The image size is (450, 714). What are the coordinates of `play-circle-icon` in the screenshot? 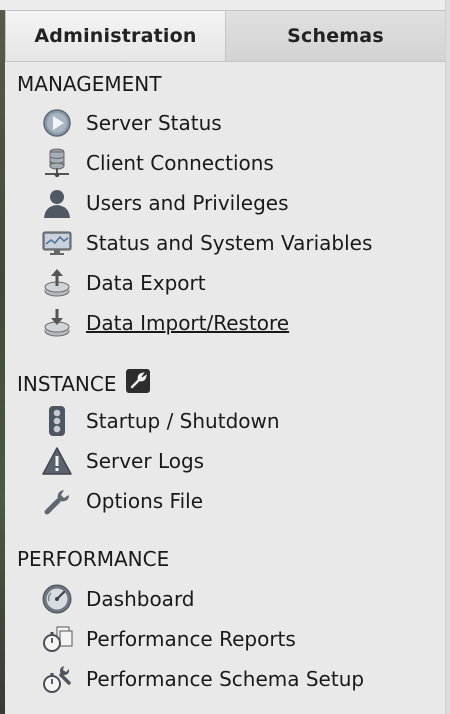 It's located at (57, 123).